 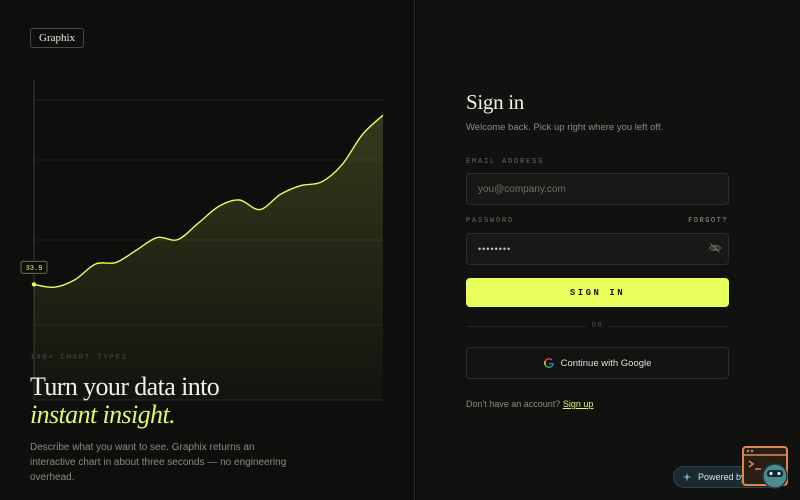 I want to click on google-signin-button: Continue with Google, so click(x=597, y=363).